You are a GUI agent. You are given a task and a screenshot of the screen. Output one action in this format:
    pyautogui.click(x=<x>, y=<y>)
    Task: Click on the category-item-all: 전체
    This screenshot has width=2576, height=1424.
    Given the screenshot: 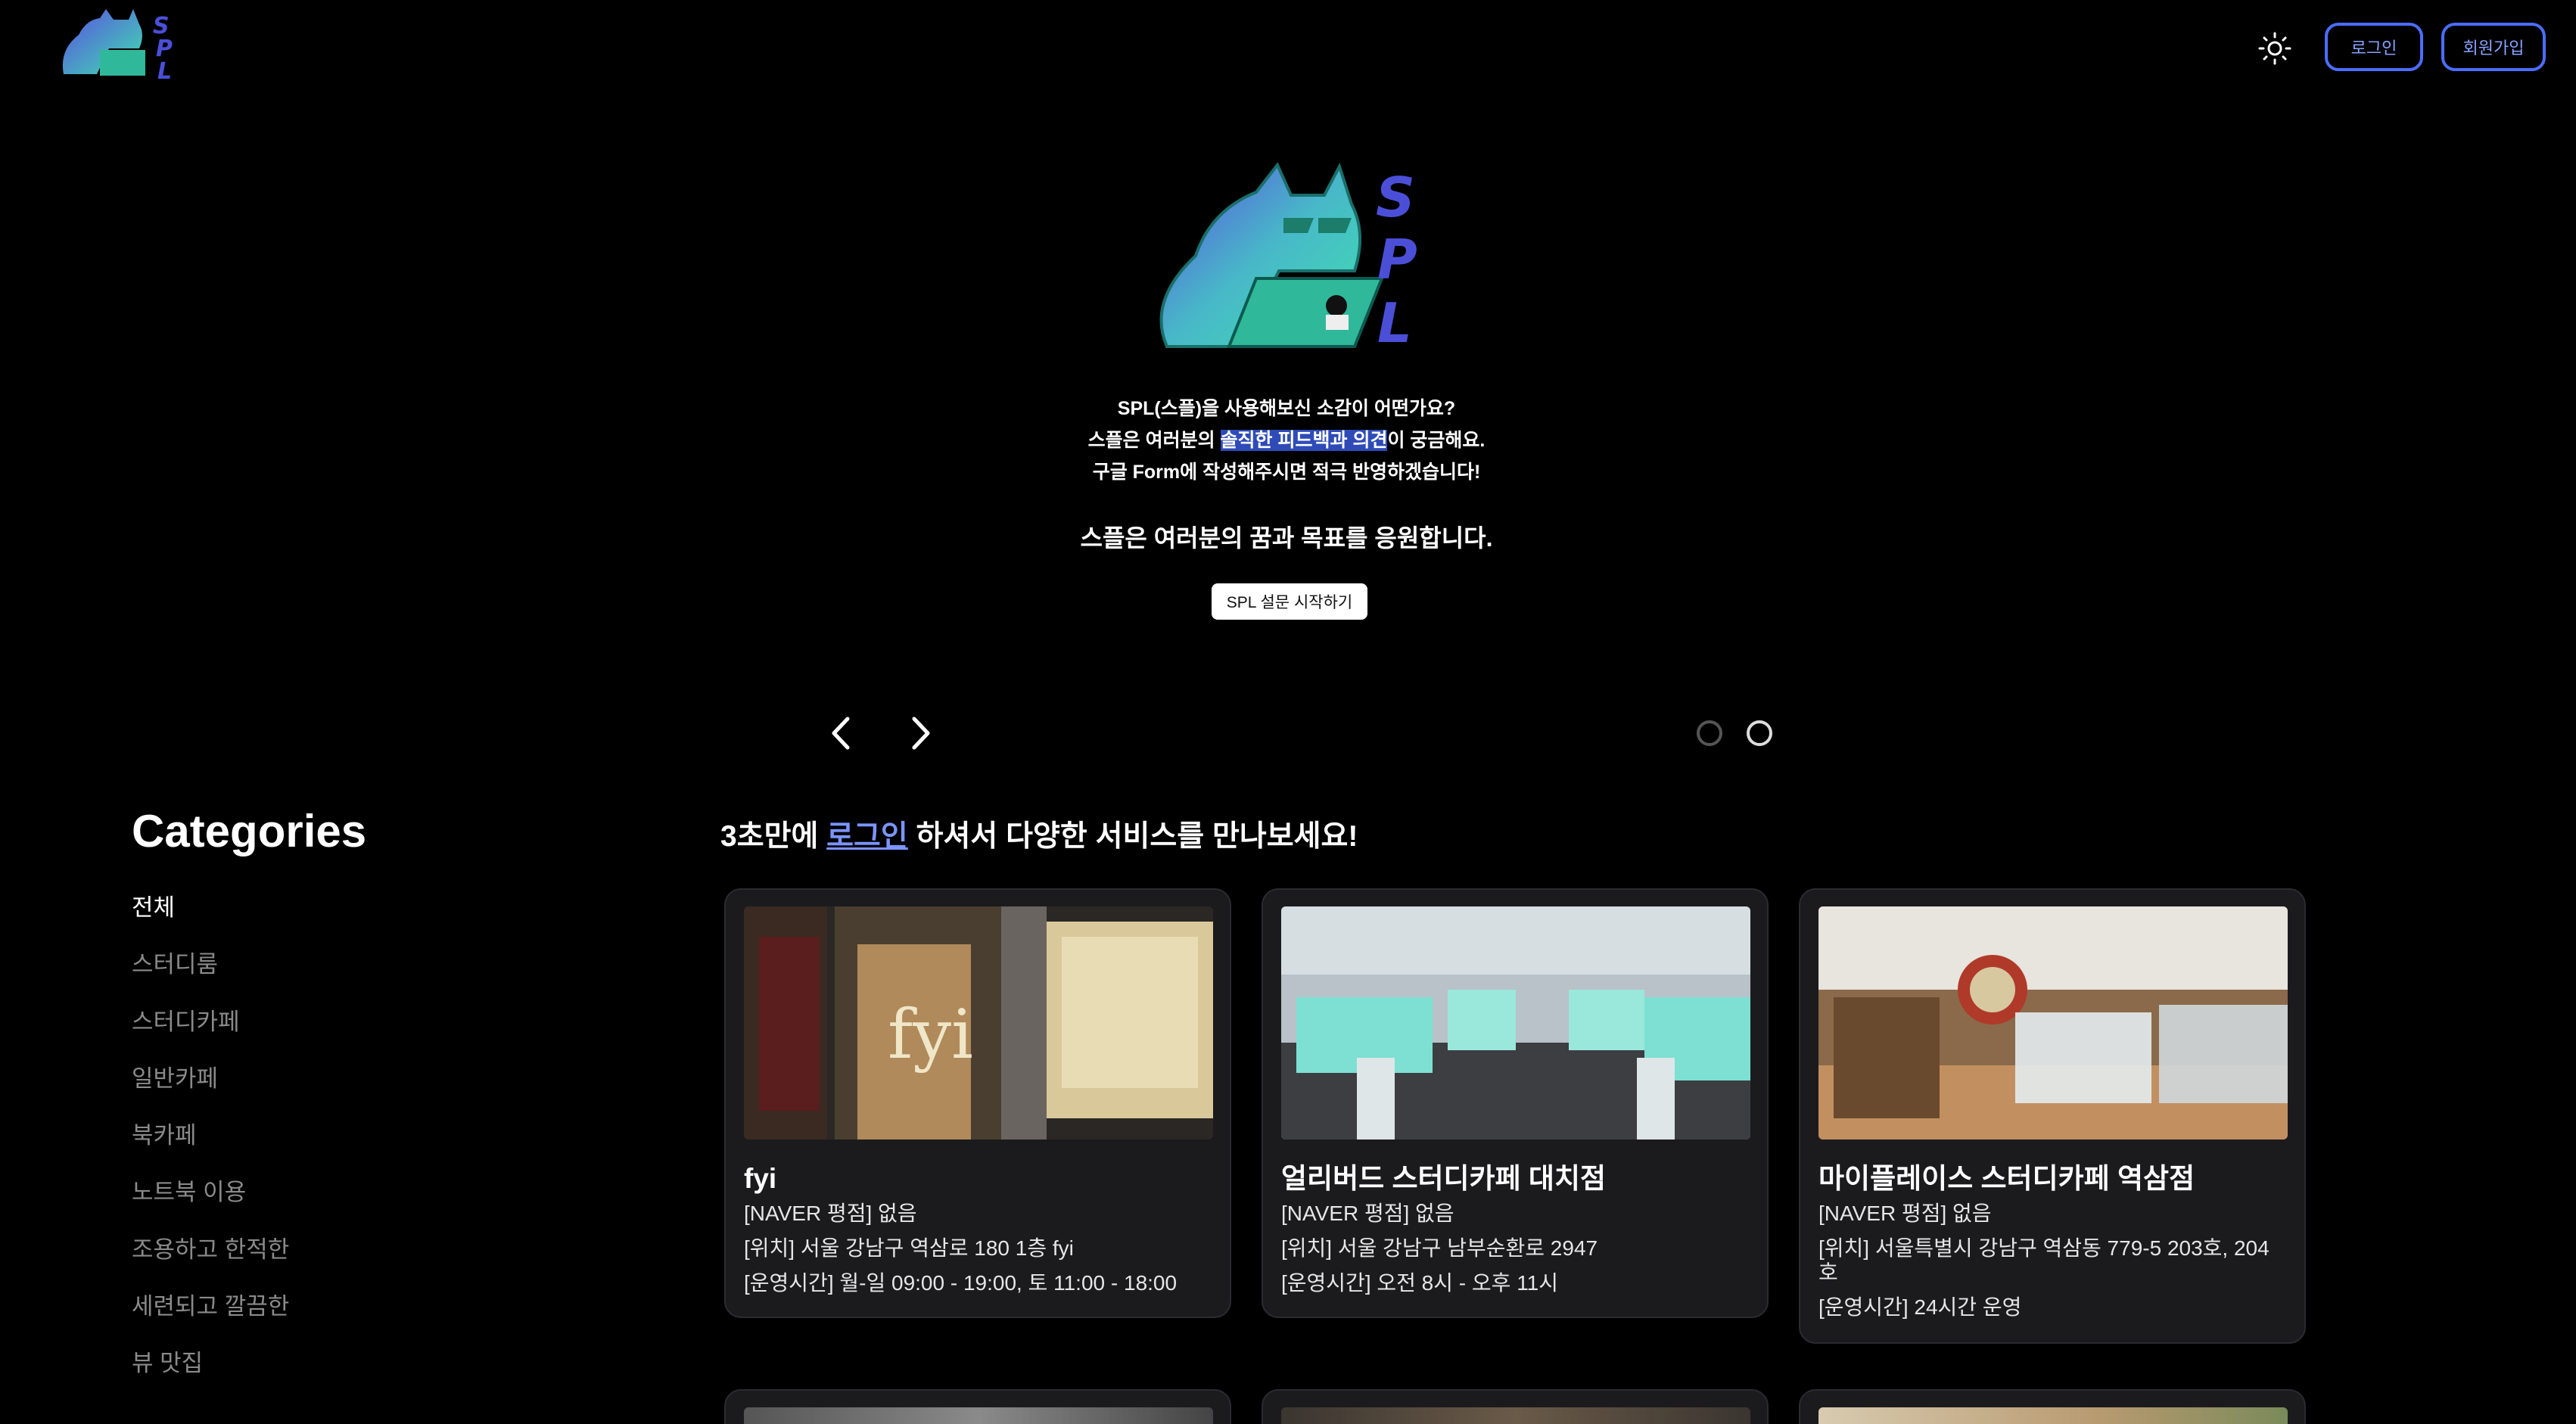 What is the action you would take?
    pyautogui.click(x=210, y=918)
    